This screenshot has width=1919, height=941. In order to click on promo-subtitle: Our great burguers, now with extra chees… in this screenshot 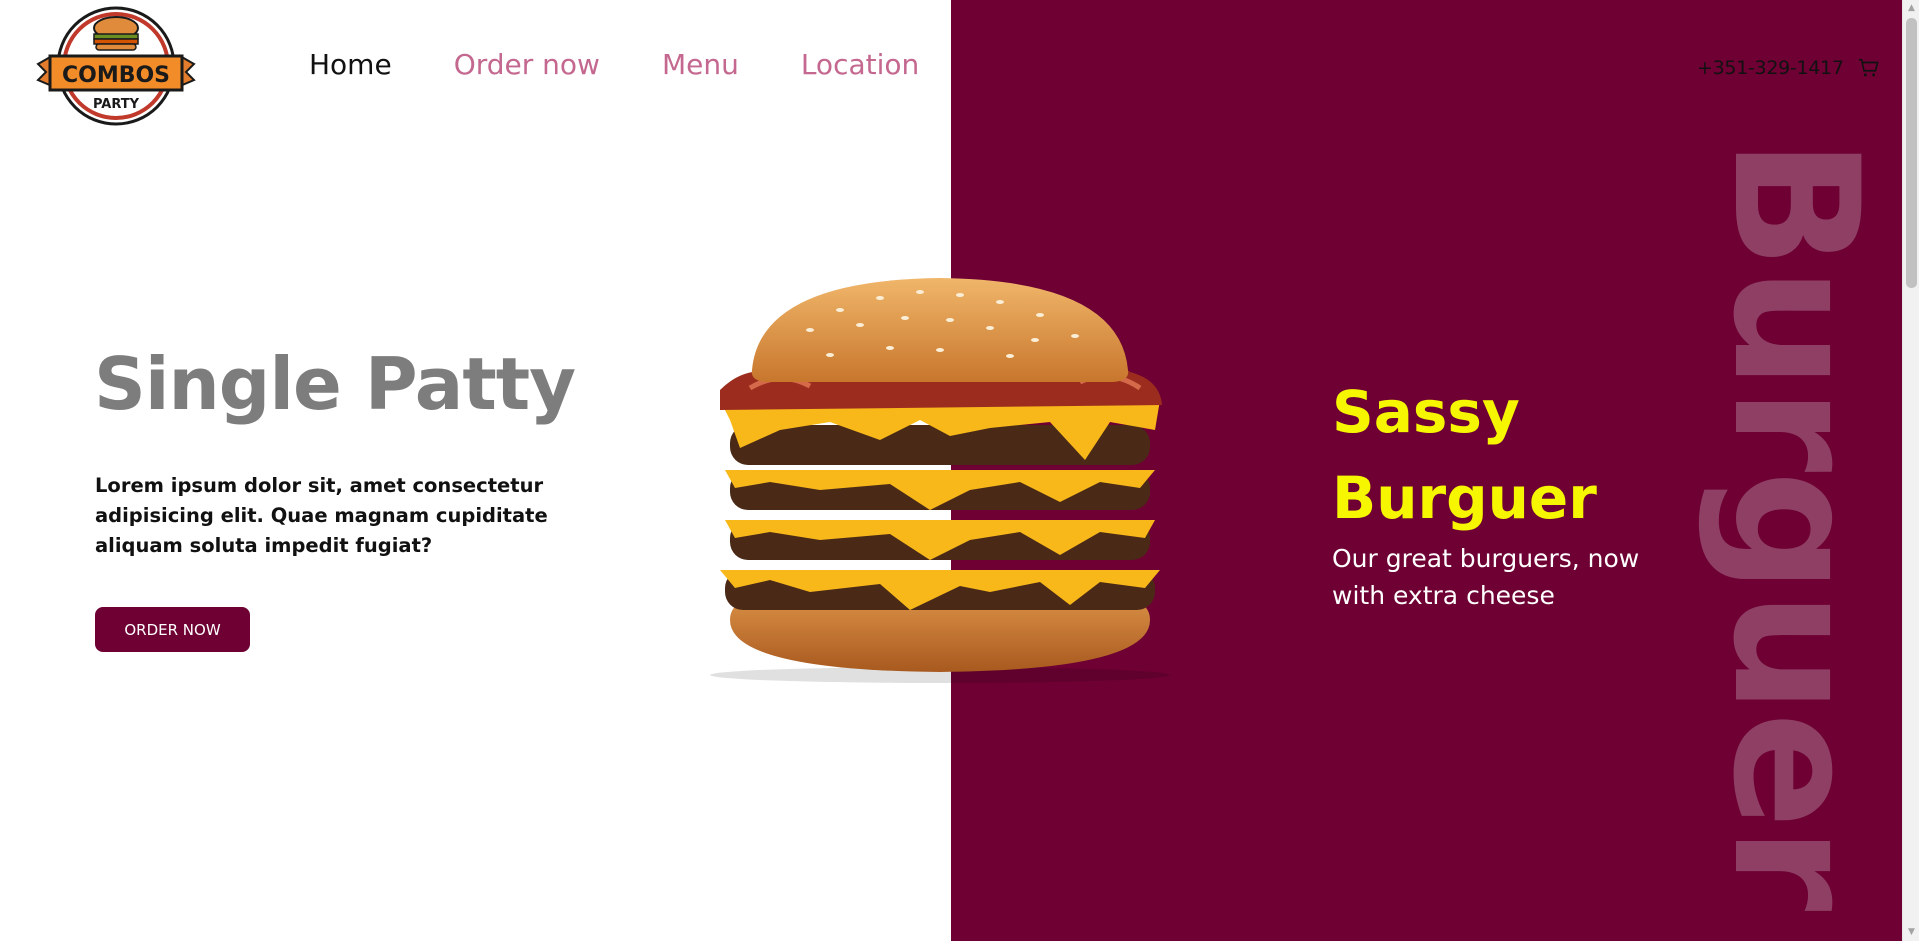, I will do `click(1486, 577)`.